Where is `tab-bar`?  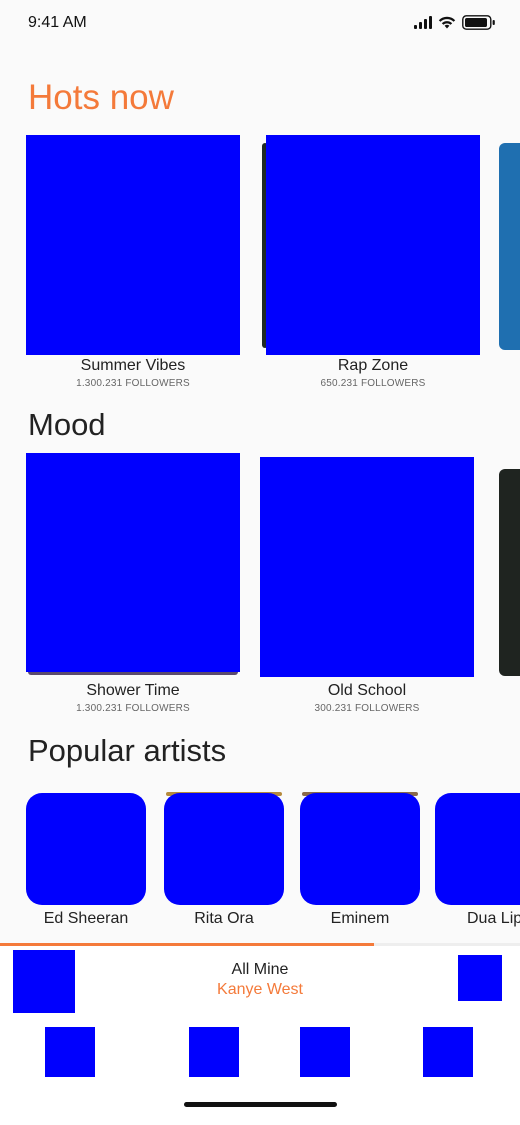 tab-bar is located at coordinates (260, 1070).